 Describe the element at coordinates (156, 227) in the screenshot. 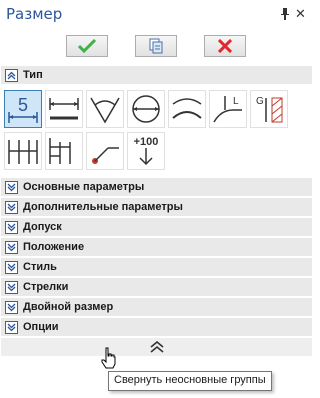

I see `group-tolerance: Допуск` at that location.